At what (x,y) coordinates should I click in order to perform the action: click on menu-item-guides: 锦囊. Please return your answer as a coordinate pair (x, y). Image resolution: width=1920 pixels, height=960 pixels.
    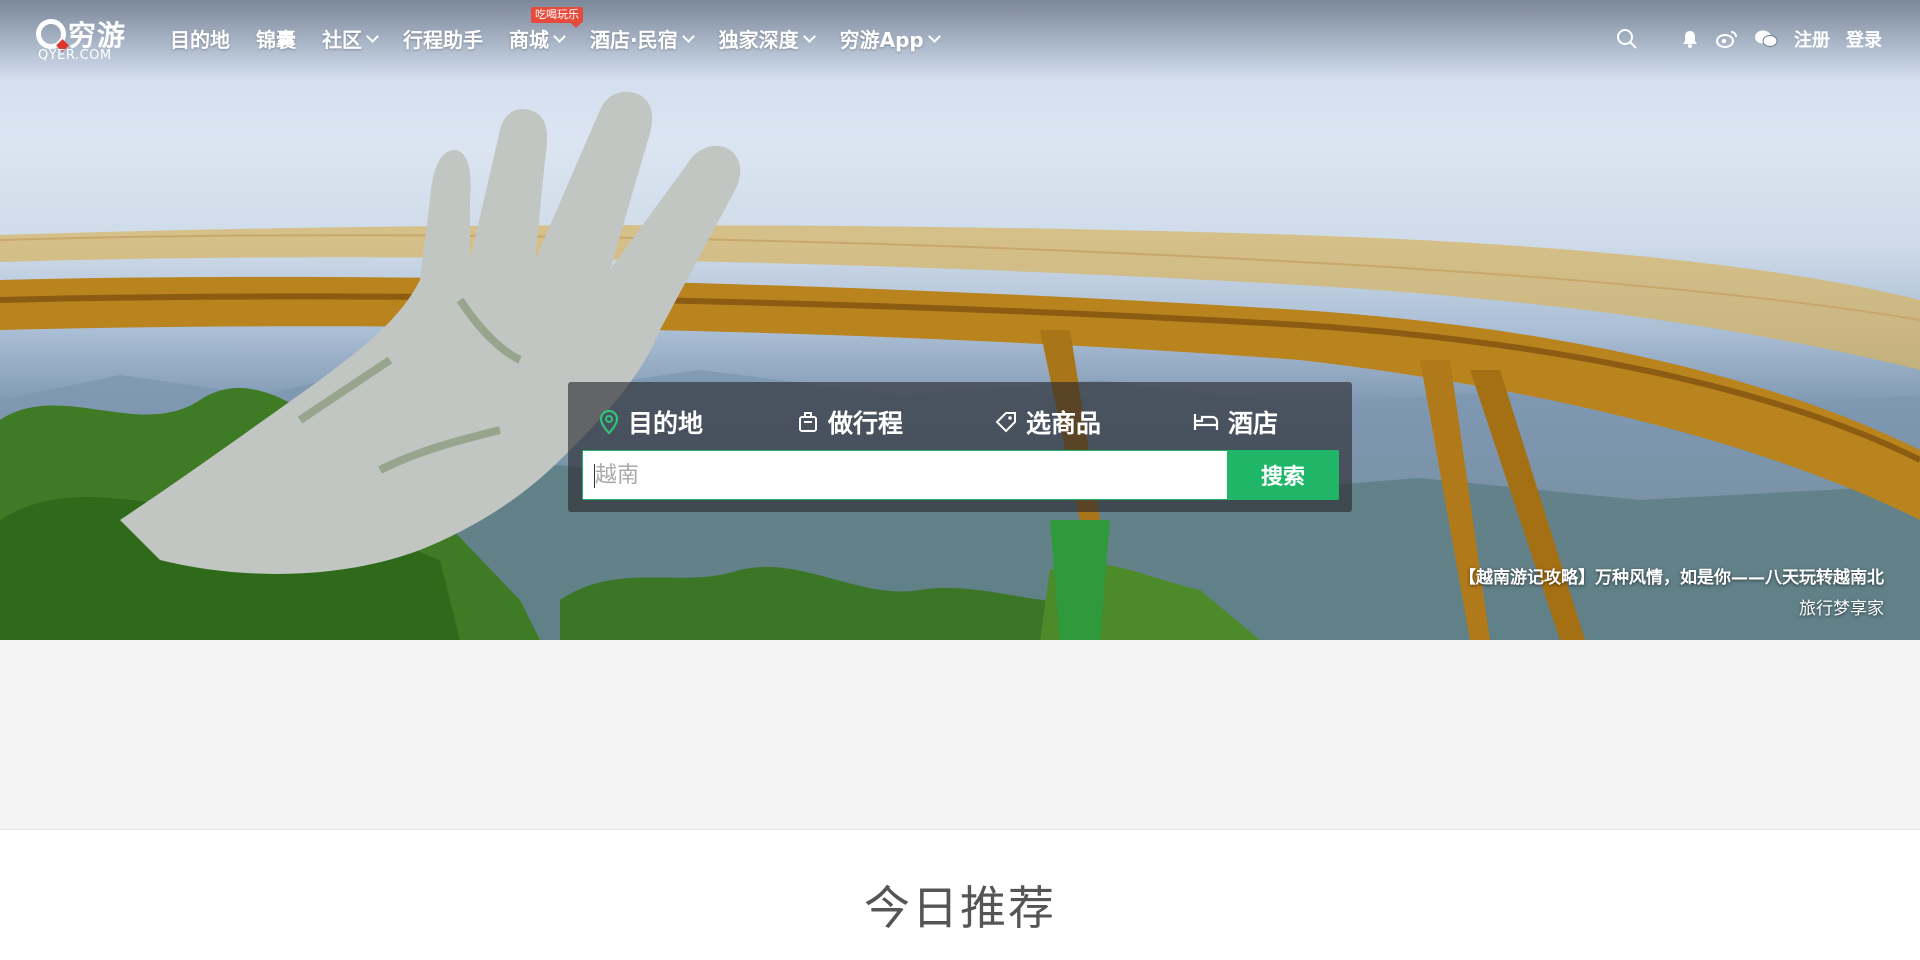
    Looking at the image, I should click on (276, 38).